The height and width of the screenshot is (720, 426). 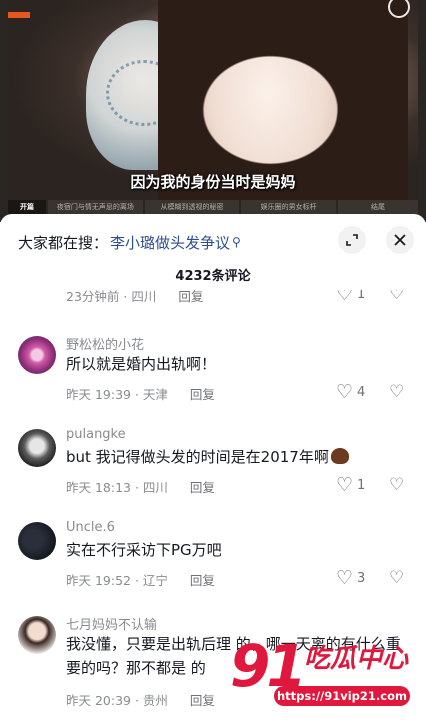 I want to click on comment-time: 昨天 19:52 · 辽宁, so click(x=117, y=580).